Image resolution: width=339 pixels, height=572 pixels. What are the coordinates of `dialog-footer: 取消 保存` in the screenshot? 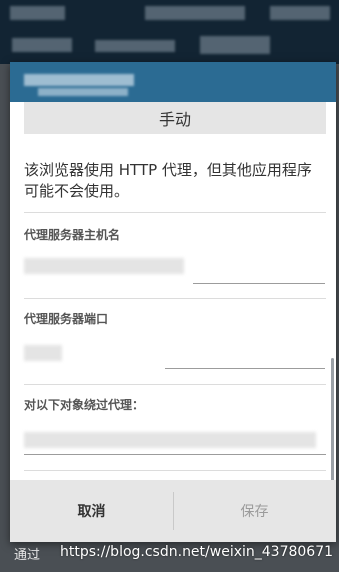 It's located at (173, 511).